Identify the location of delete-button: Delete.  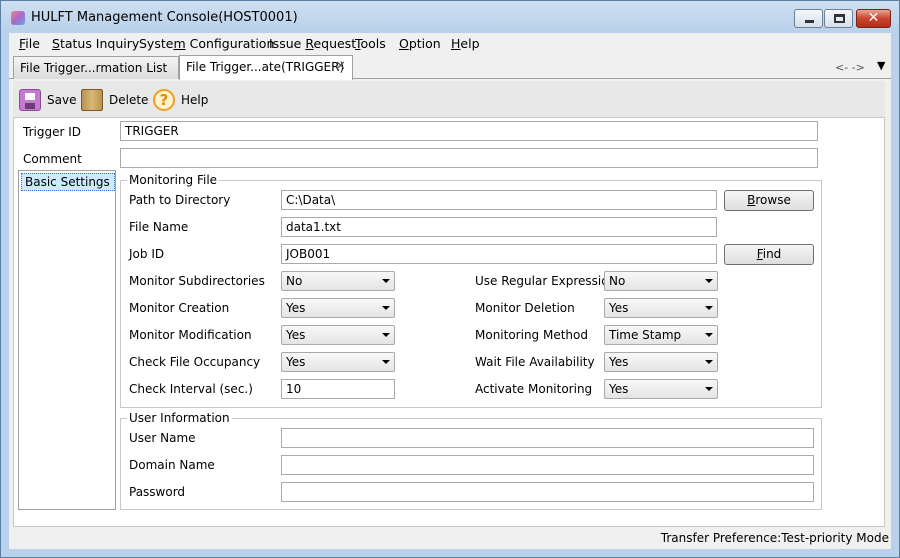
(114, 100).